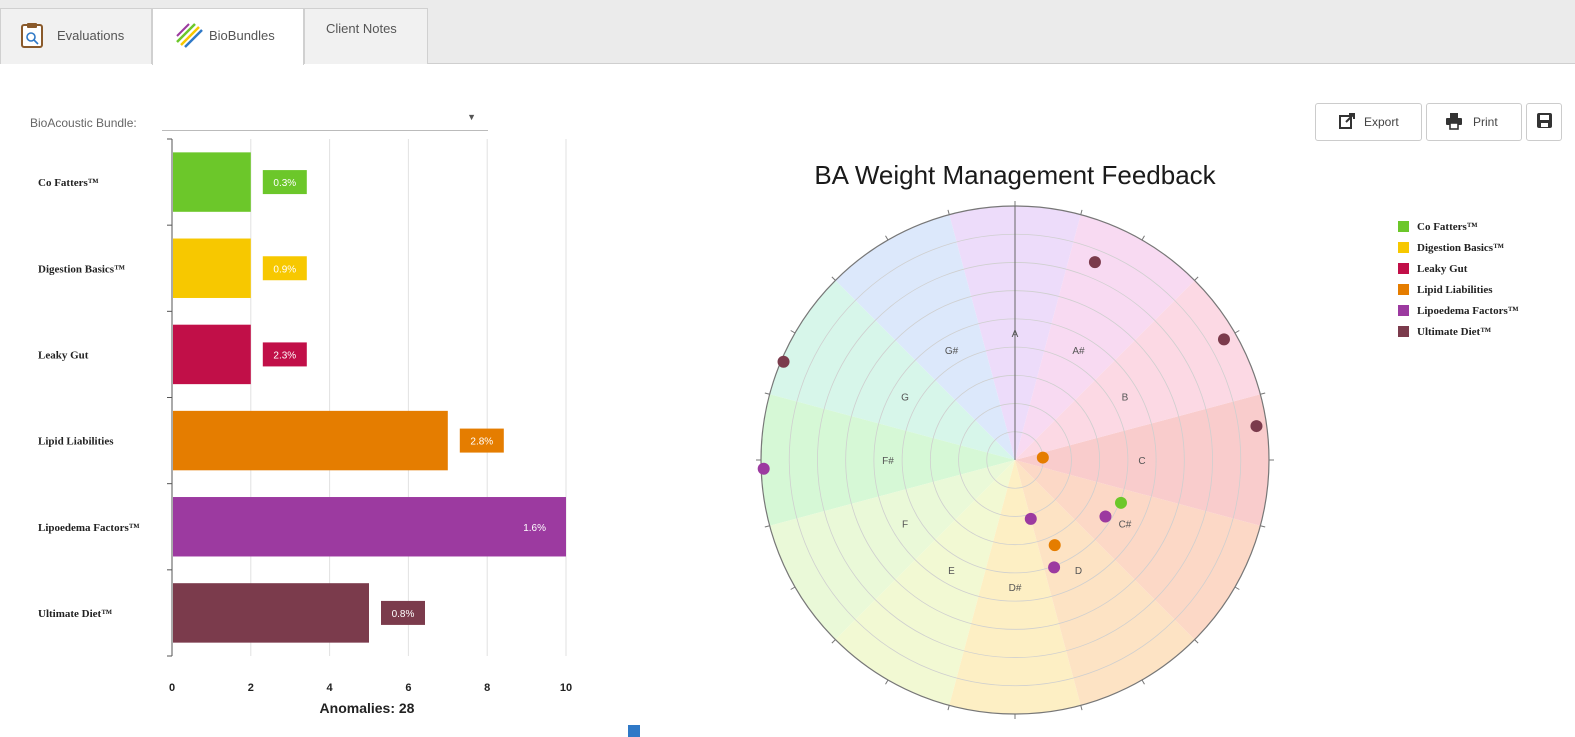 The width and height of the screenshot is (1575, 737). I want to click on legend-item: Digestion Basics™, so click(1458, 247).